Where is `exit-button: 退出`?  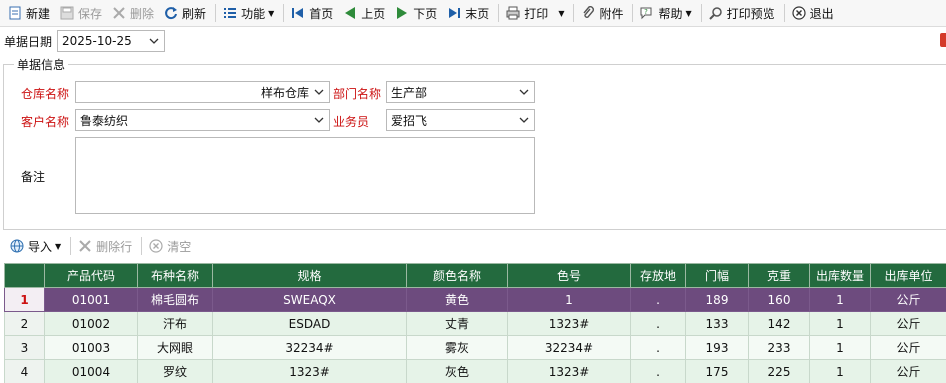
exit-button: 退出 is located at coordinates (812, 13).